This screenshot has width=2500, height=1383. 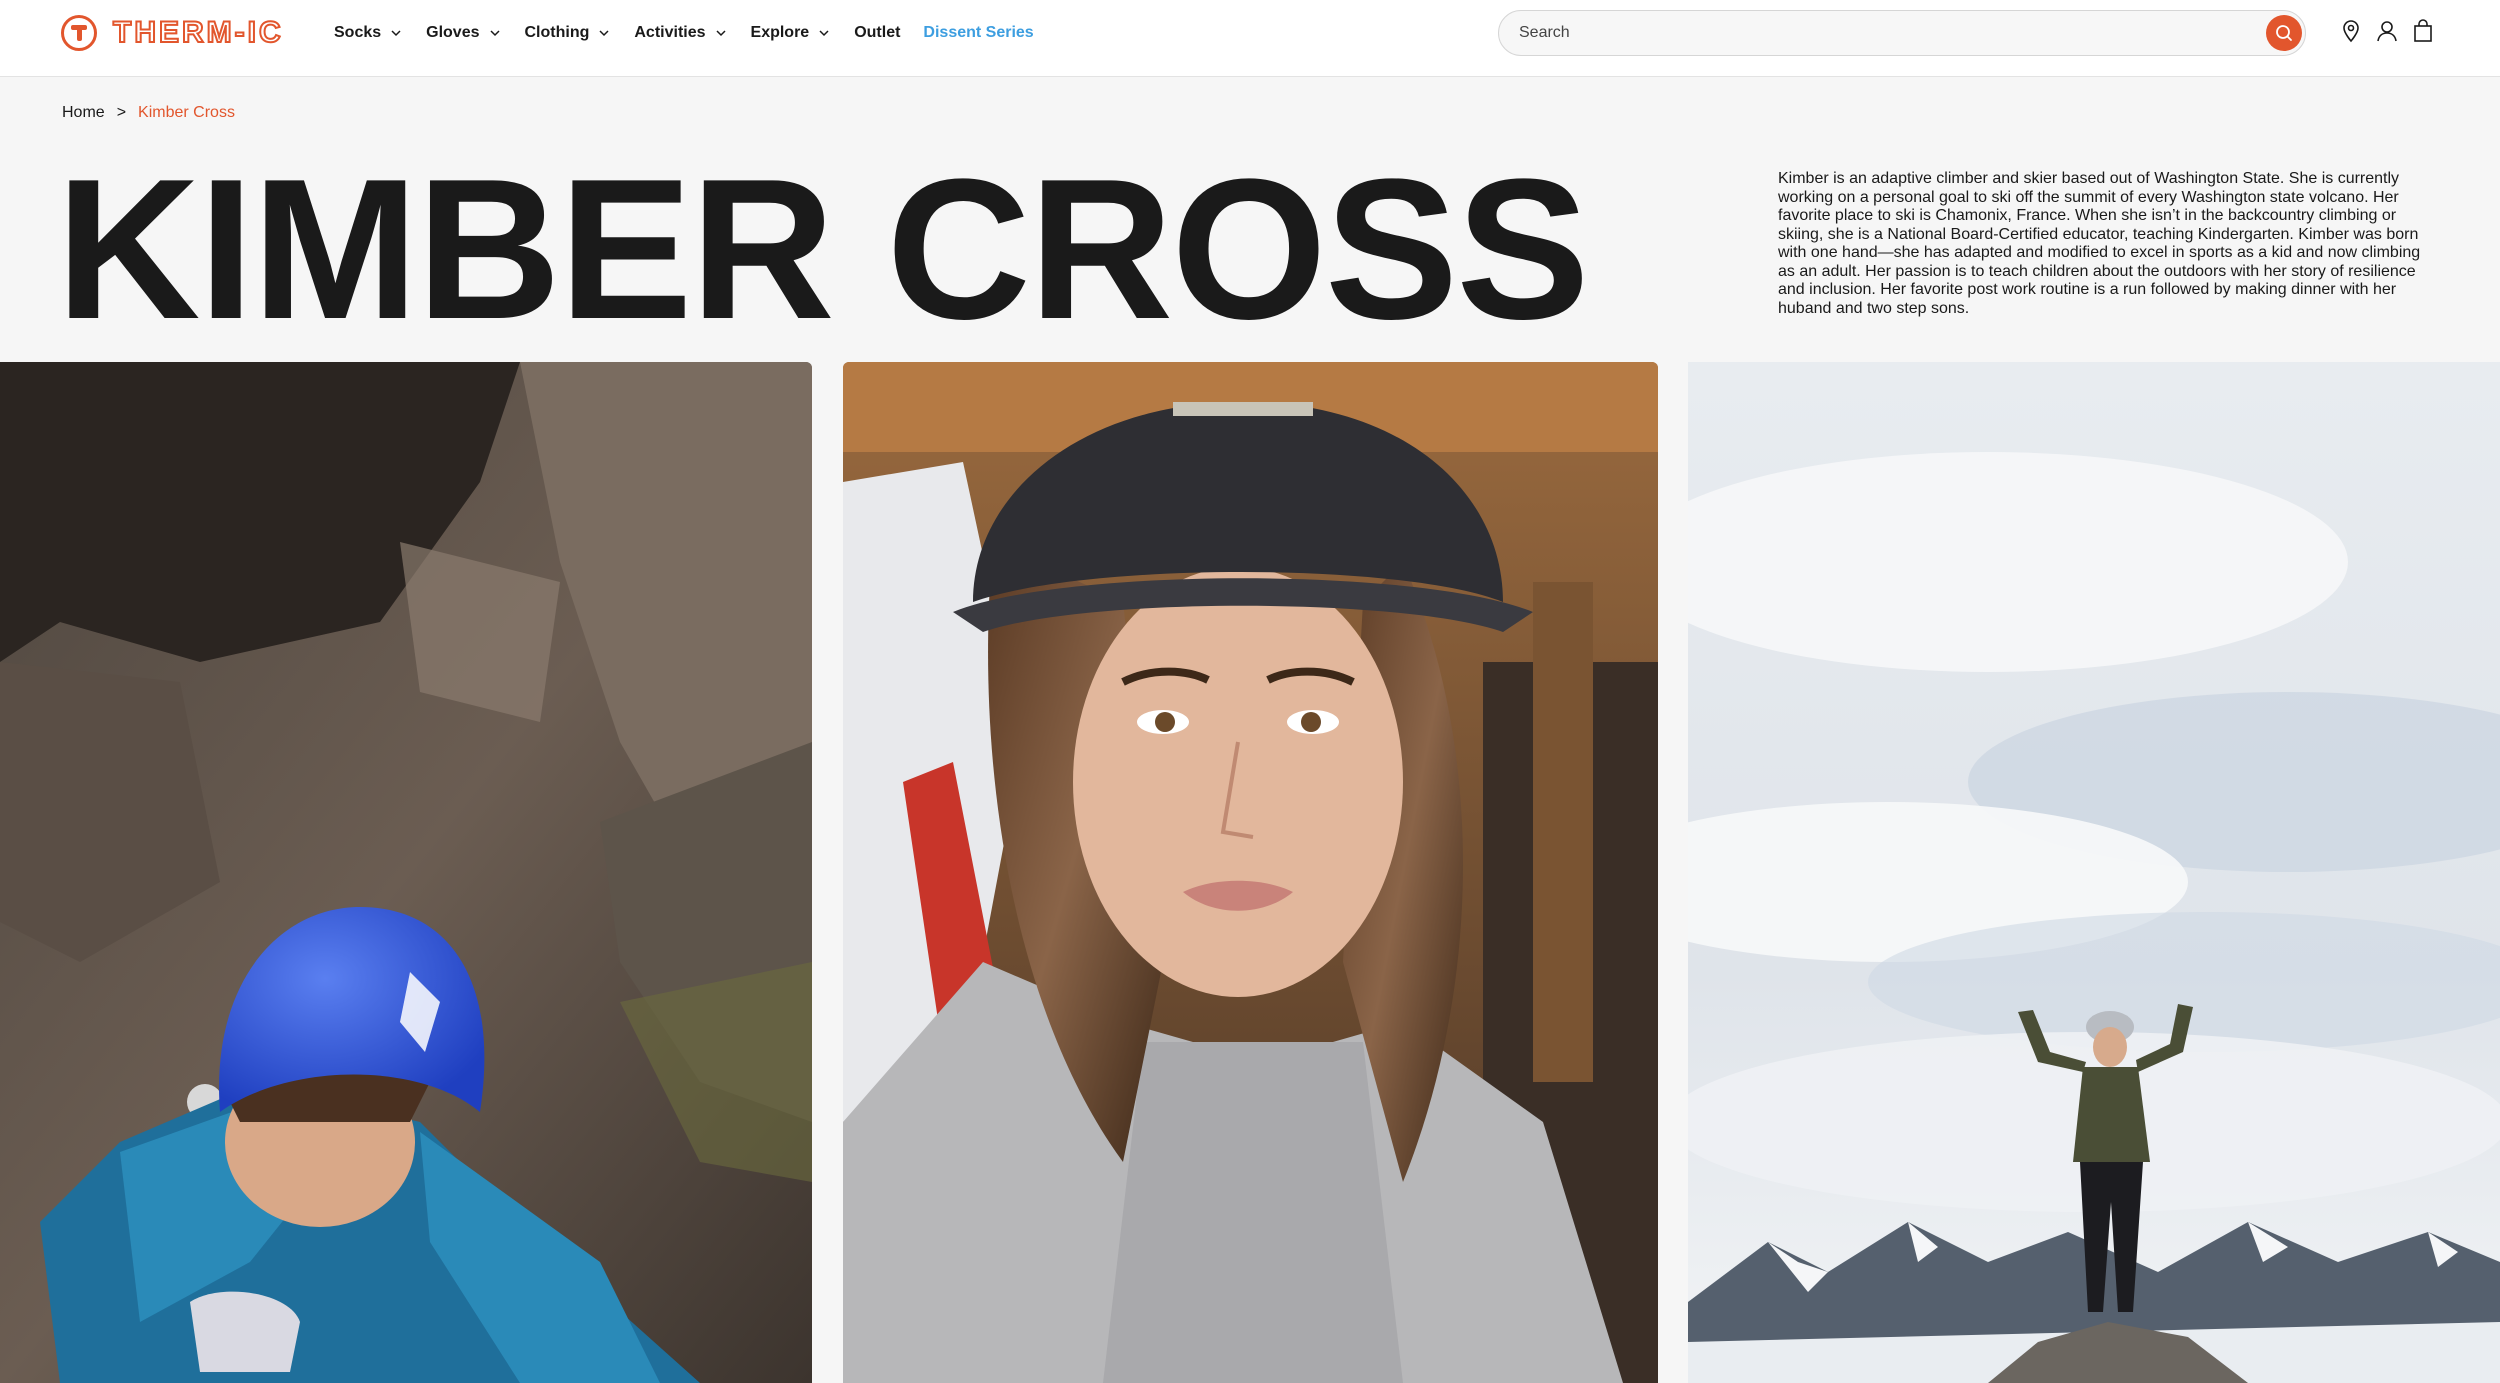 I want to click on search-bar, so click(x=1902, y=33).